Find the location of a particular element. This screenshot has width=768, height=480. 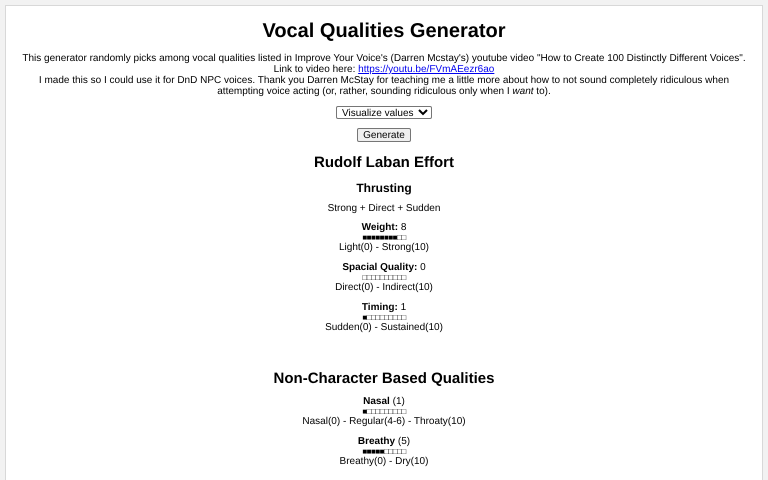

scale-label: Nasal(0) - Regular(4-6) - Throaty(10) is located at coordinates (384, 422).